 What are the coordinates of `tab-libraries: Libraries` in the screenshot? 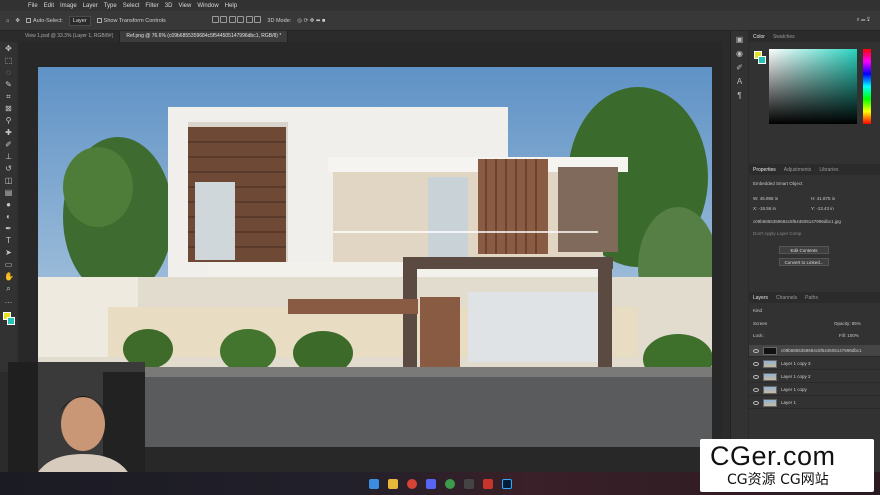 It's located at (828, 170).